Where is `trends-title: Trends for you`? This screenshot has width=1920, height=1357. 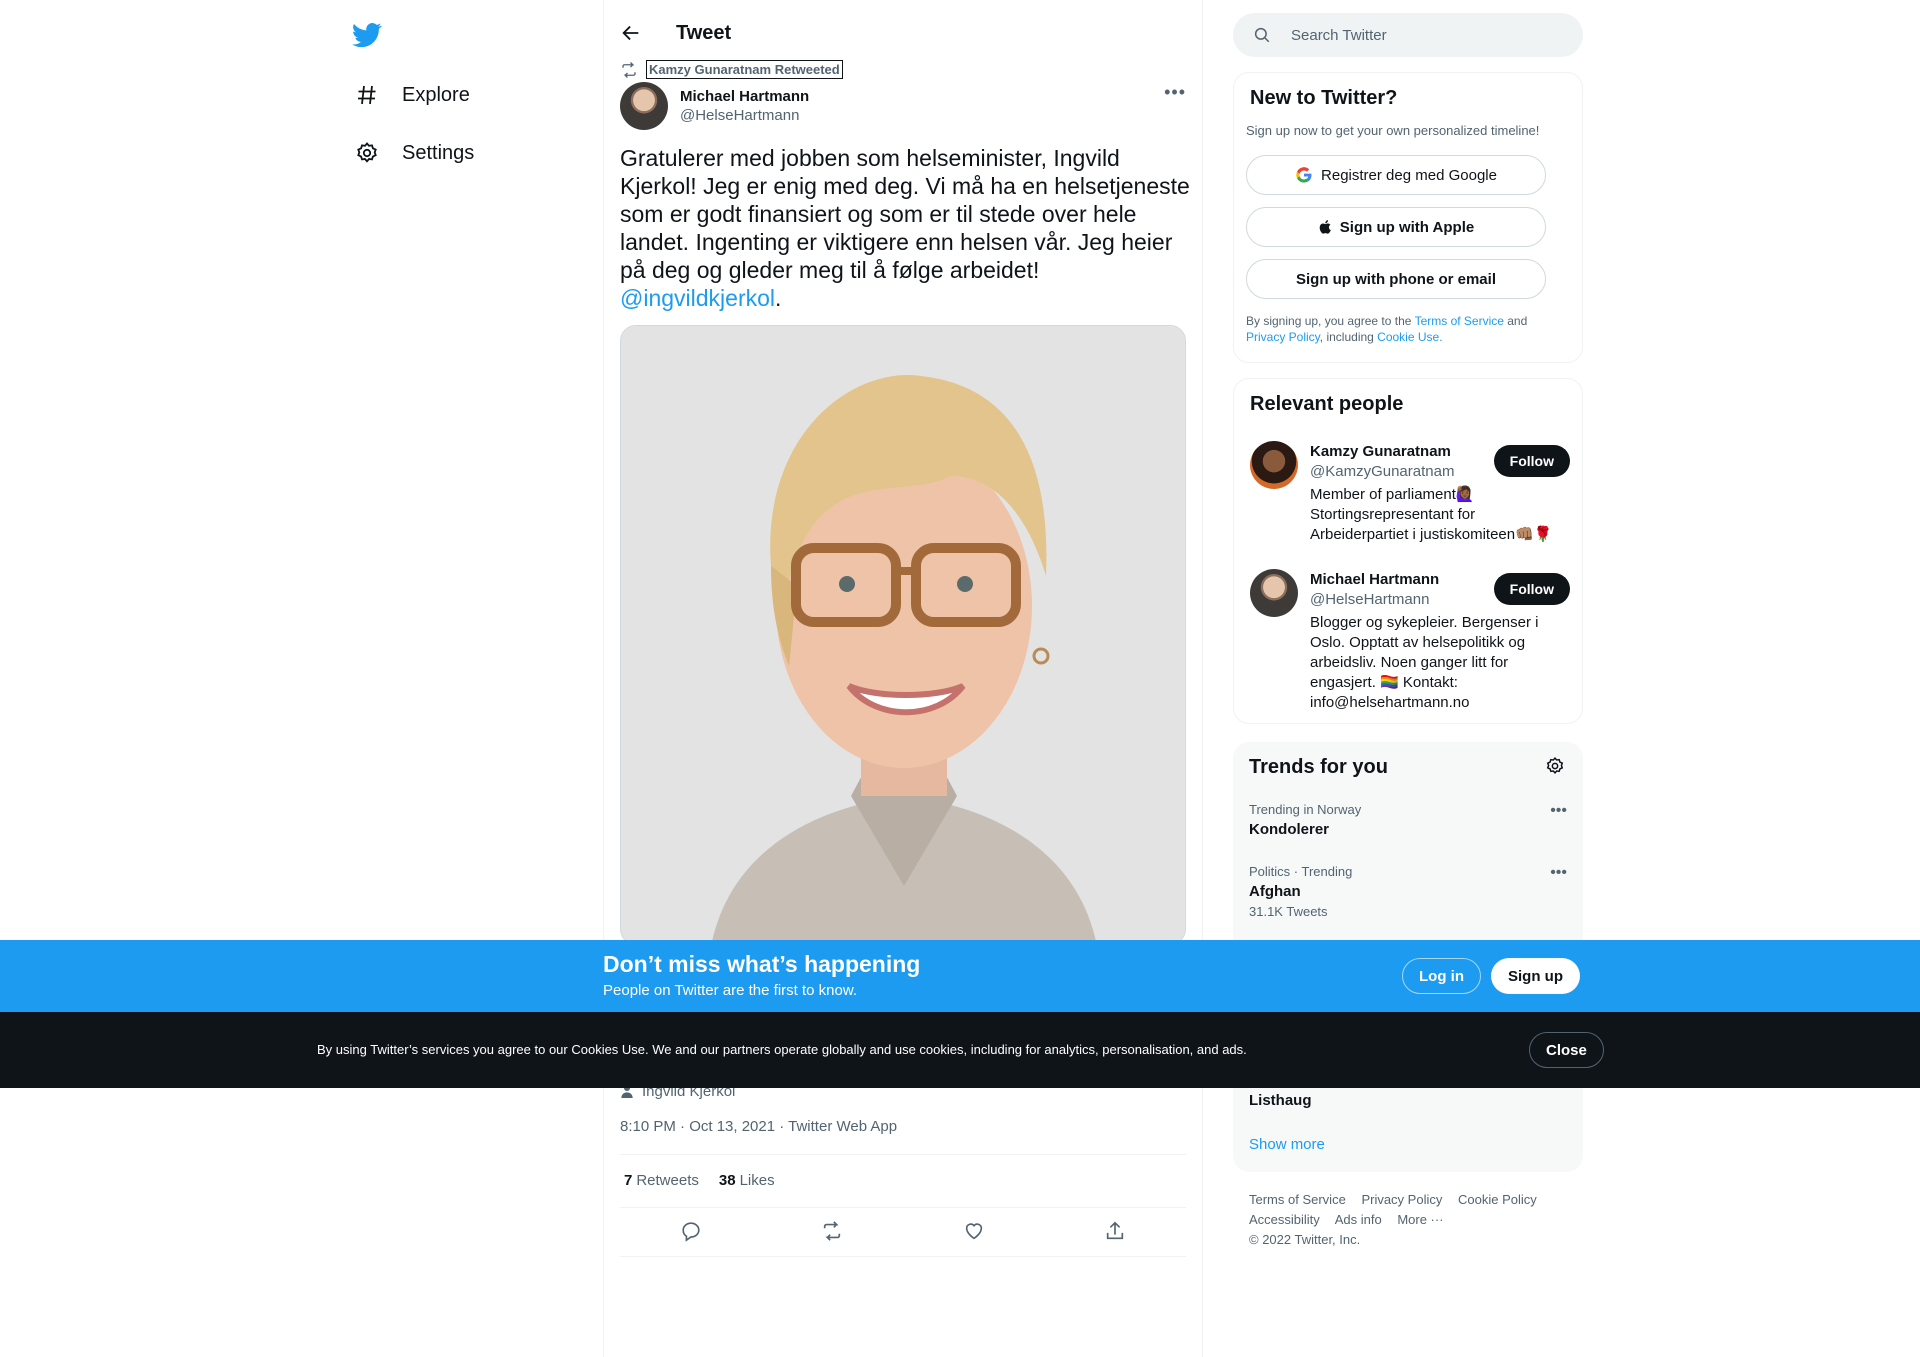 trends-title: Trends for you is located at coordinates (1318, 767).